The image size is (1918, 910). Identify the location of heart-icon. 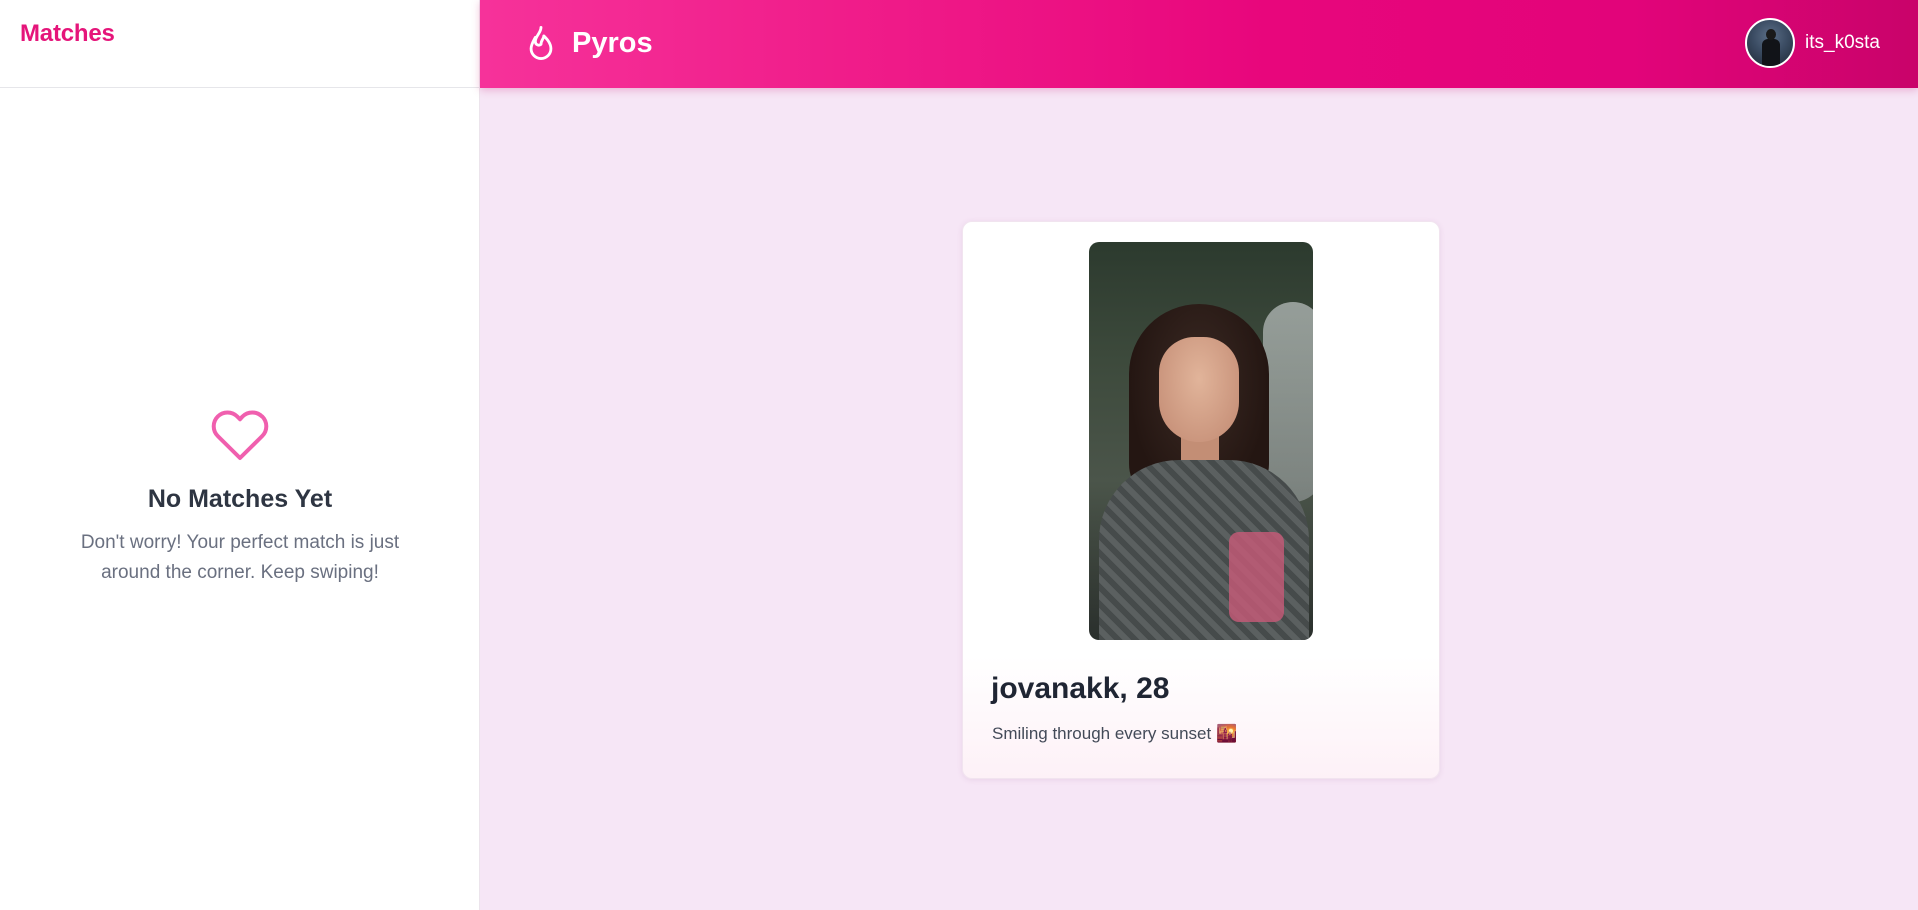
(240, 435).